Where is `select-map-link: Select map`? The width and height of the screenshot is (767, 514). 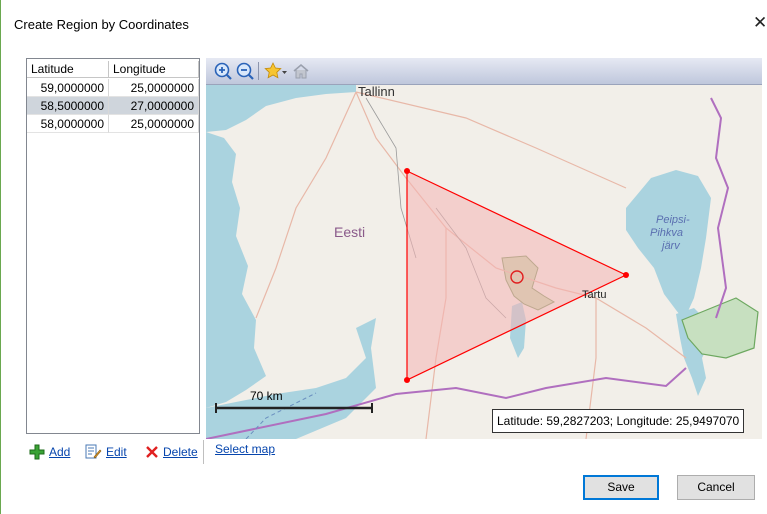 select-map-link: Select map is located at coordinates (245, 449).